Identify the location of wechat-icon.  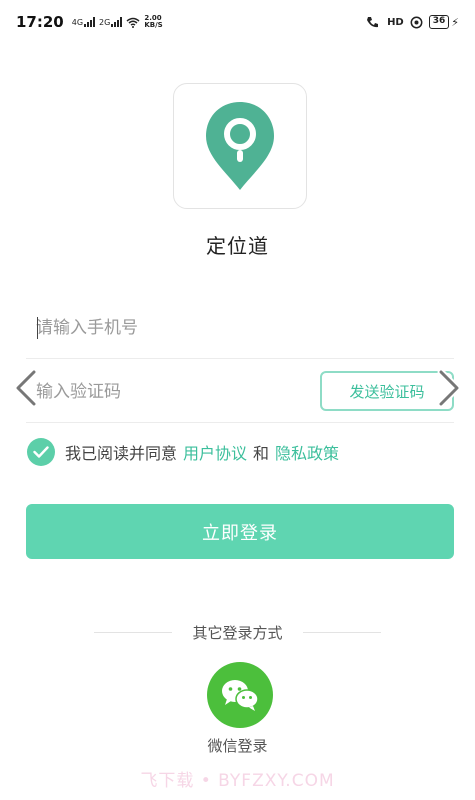
(240, 695).